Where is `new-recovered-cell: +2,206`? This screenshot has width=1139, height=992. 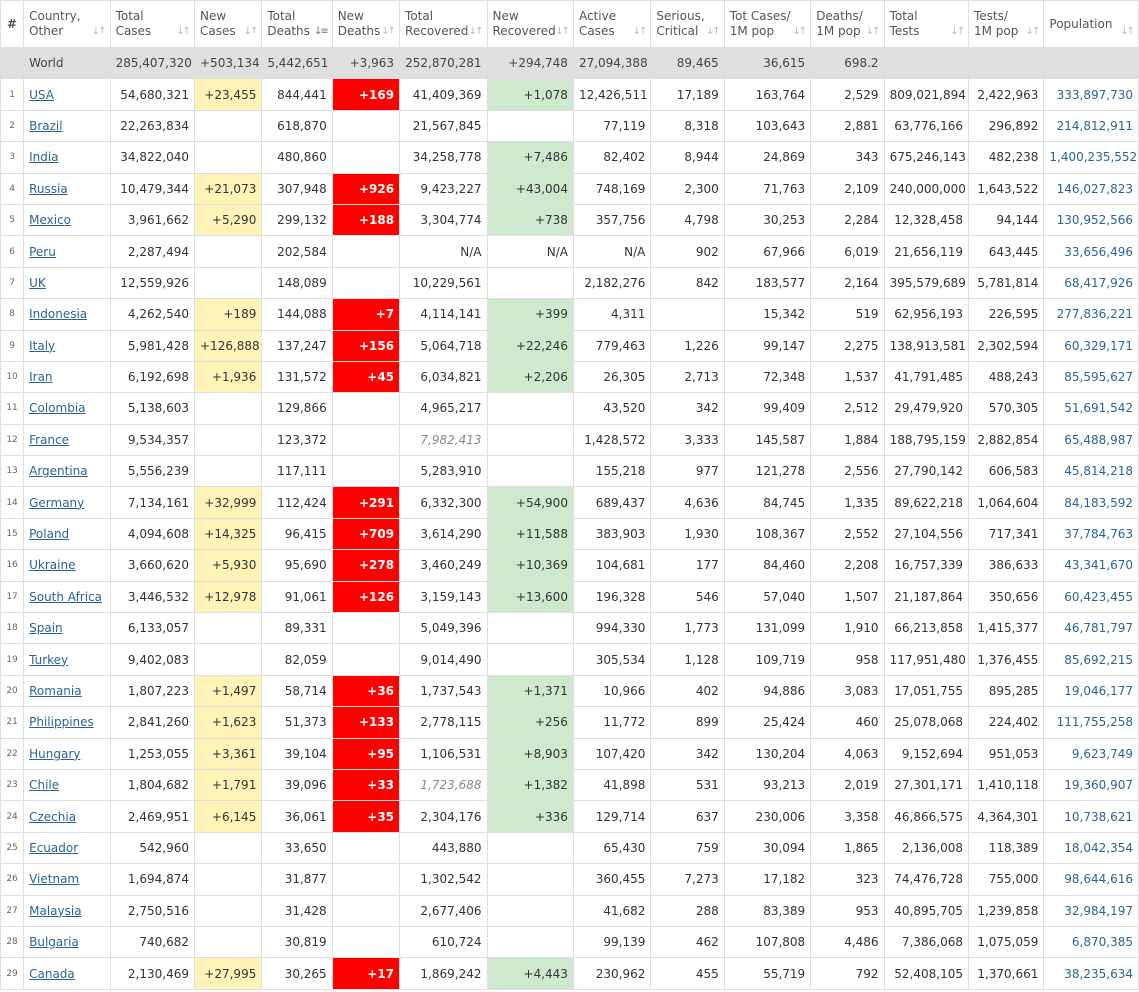
new-recovered-cell: +2,206 is located at coordinates (530, 377).